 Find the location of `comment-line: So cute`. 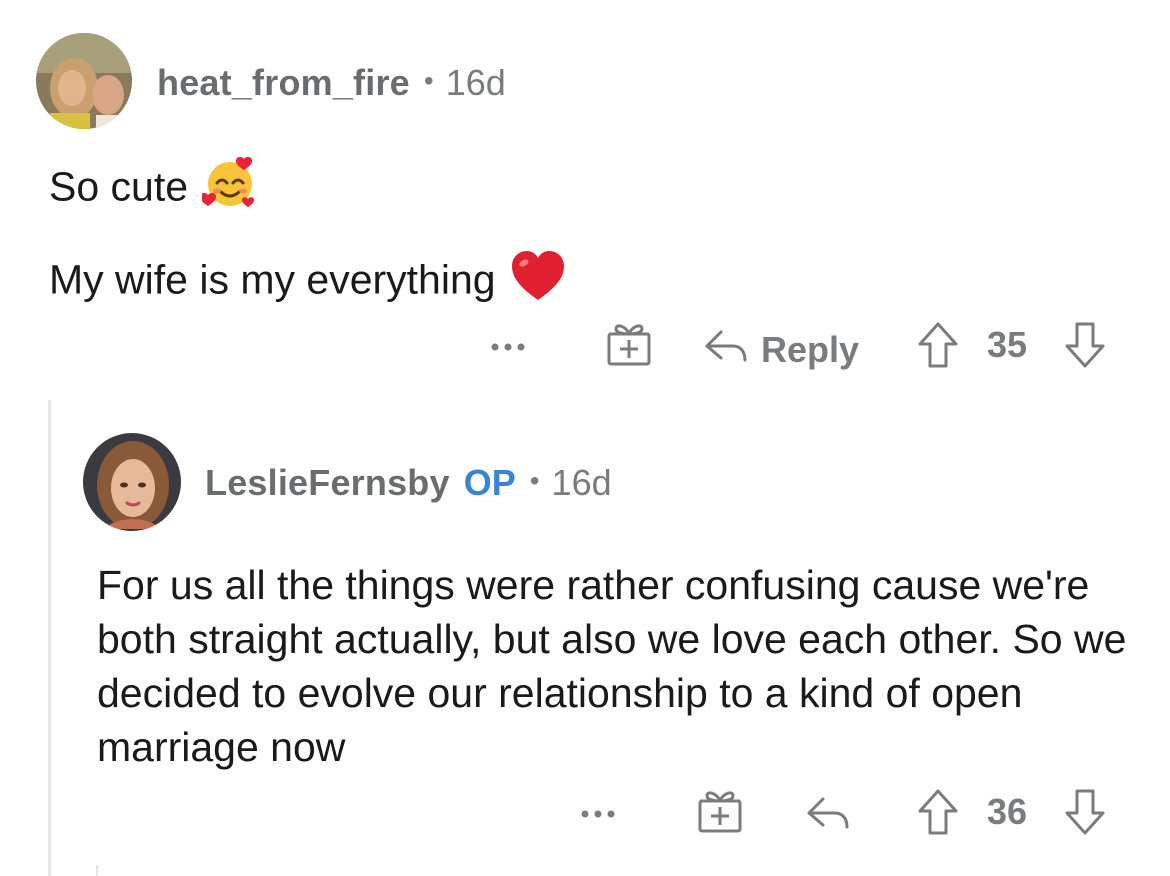

comment-line: So cute is located at coordinates (153, 189).